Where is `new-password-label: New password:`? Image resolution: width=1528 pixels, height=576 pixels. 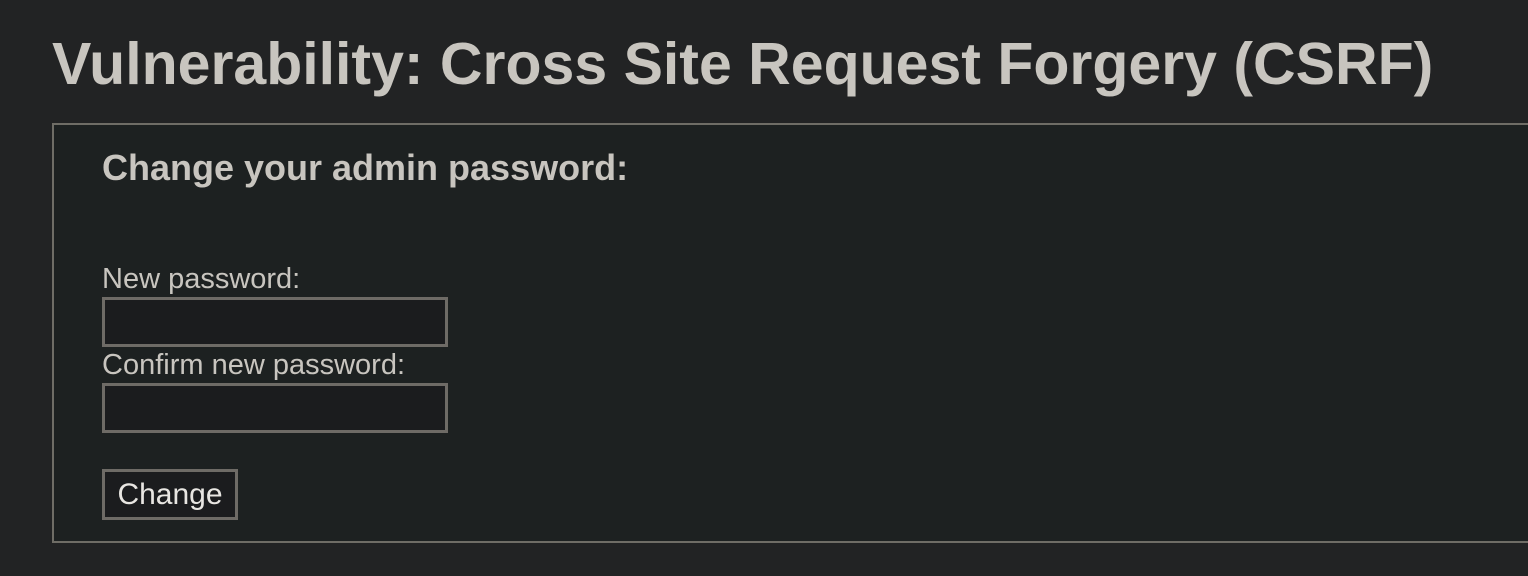
new-password-label: New password: is located at coordinates (201, 279).